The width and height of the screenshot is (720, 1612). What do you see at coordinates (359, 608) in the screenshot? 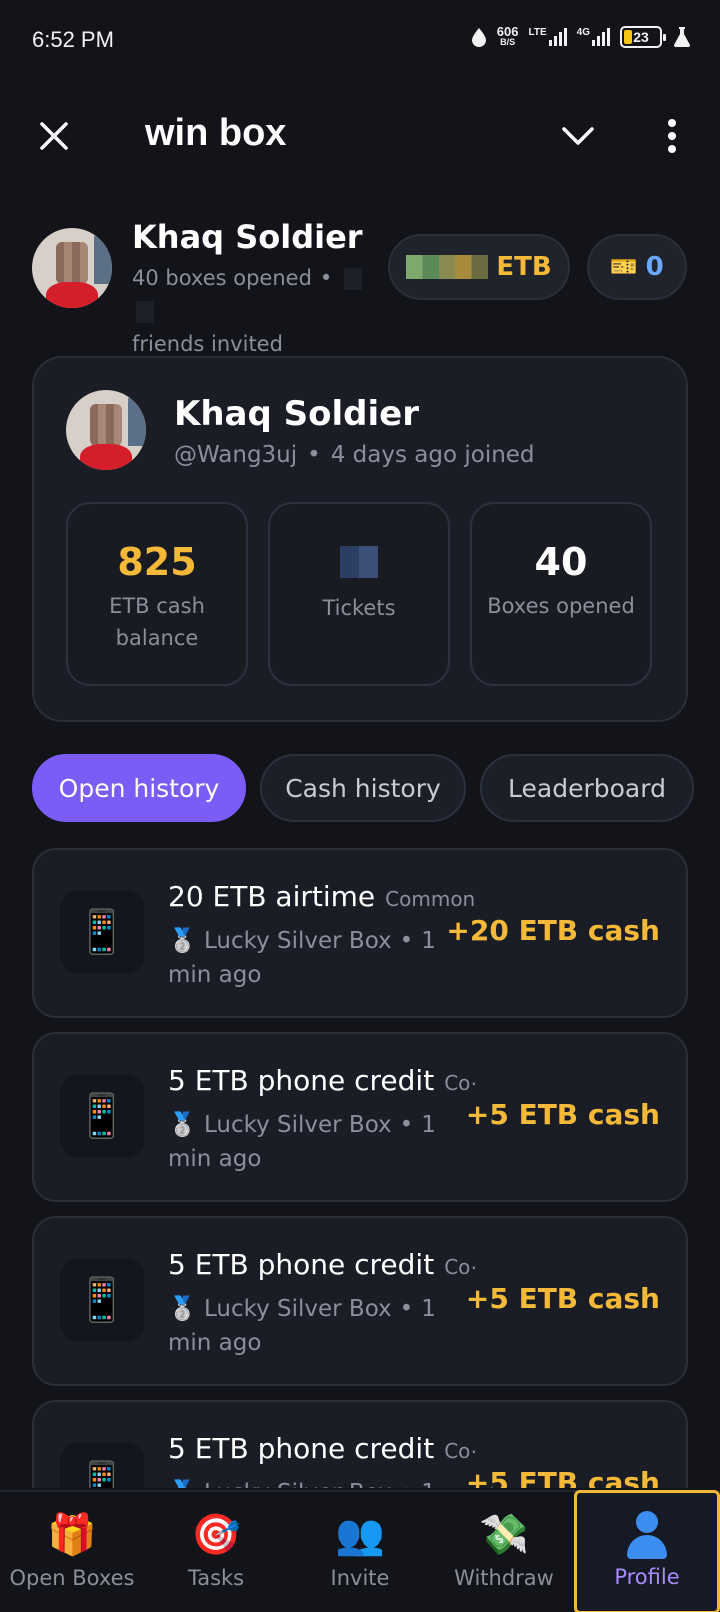
I see `stat-label: Tickets` at bounding box center [359, 608].